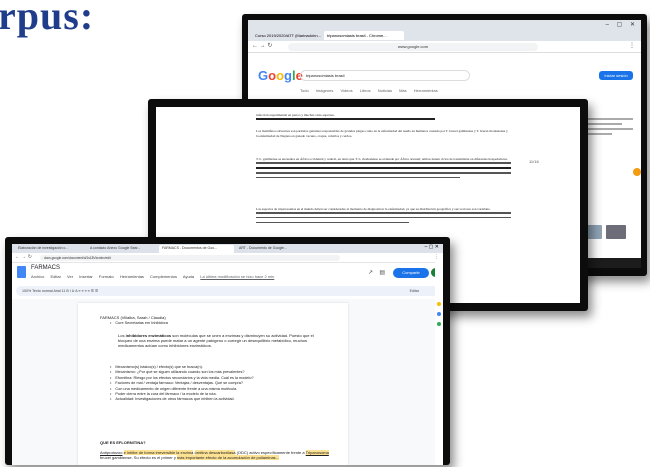 The width and height of the screenshot is (650, 467). What do you see at coordinates (444, 25) in the screenshot?
I see `window-titlebar: – ▢ ✕` at bounding box center [444, 25].